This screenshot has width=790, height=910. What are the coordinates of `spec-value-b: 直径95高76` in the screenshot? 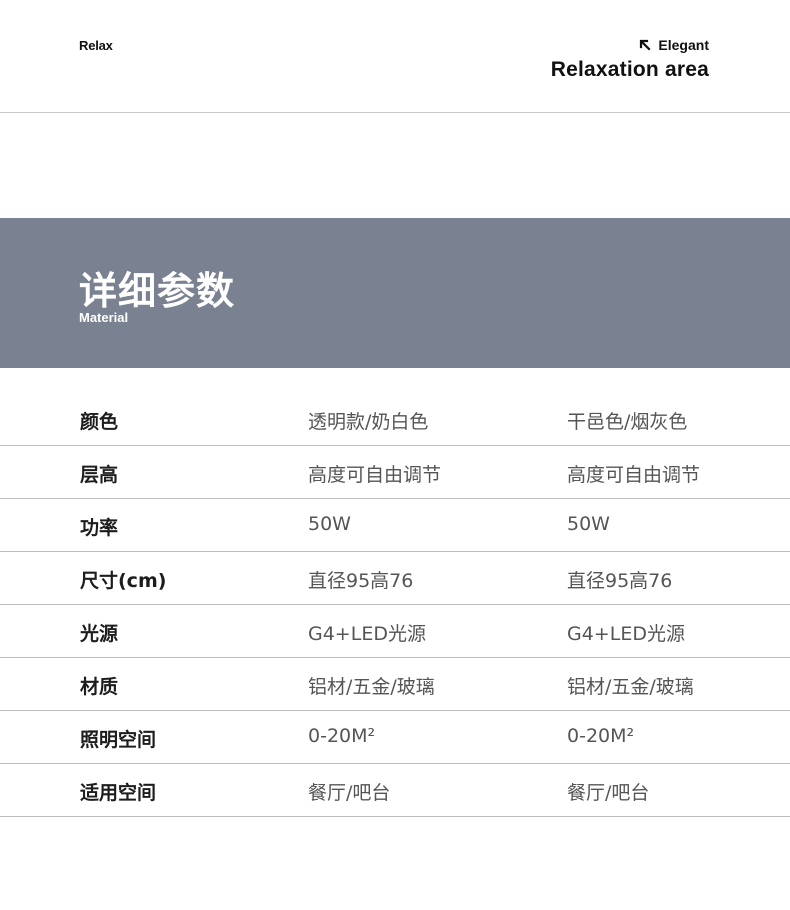 It's located at (620, 581).